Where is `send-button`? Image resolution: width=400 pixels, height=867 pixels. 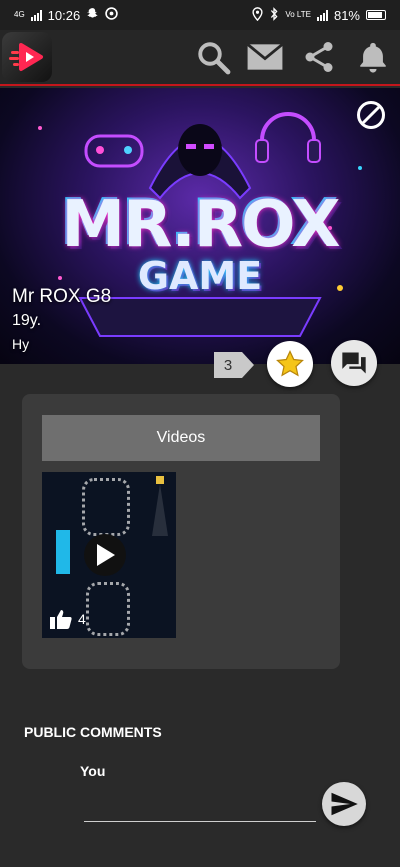 send-button is located at coordinates (344, 804).